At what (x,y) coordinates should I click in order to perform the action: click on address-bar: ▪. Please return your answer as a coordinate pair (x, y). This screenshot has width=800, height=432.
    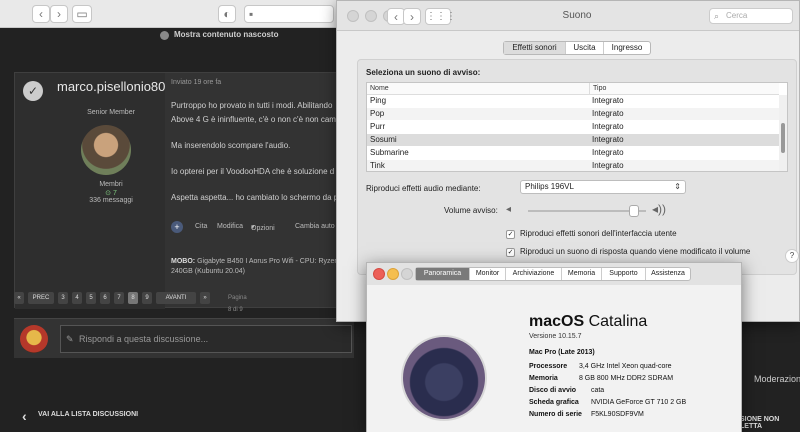
    Looking at the image, I should click on (289, 14).